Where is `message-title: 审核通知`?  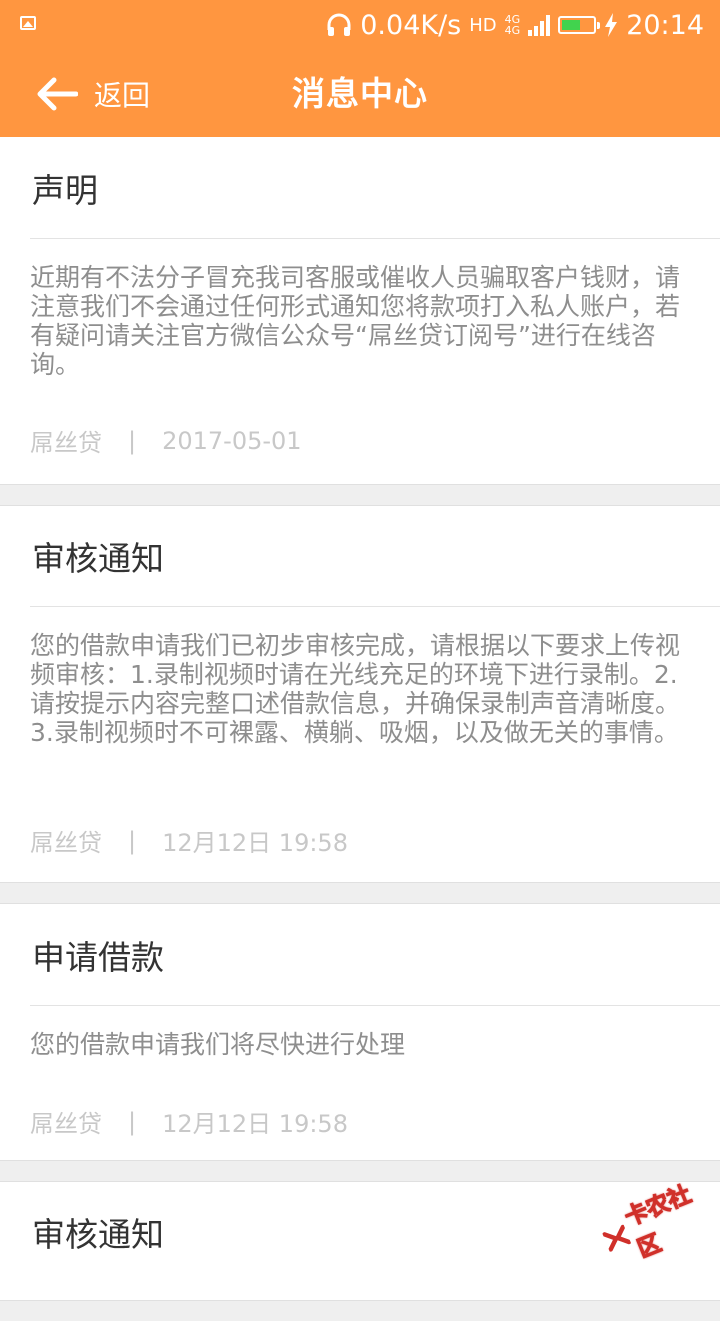 message-title: 审核通知 is located at coordinates (375, 556).